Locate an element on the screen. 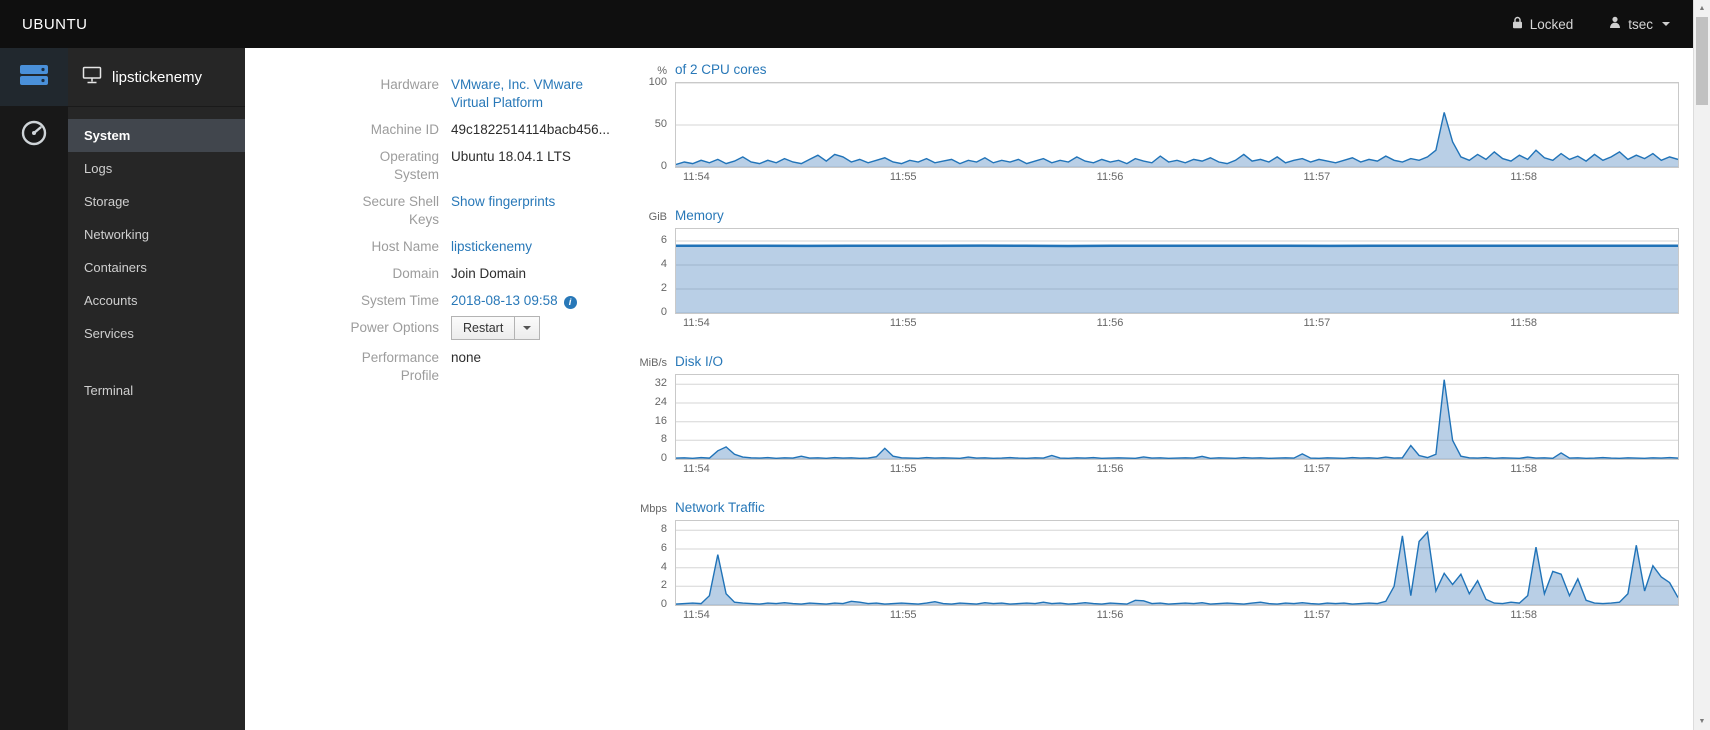 This screenshot has width=1710, height=730. field-label: Domain is located at coordinates (415, 273).